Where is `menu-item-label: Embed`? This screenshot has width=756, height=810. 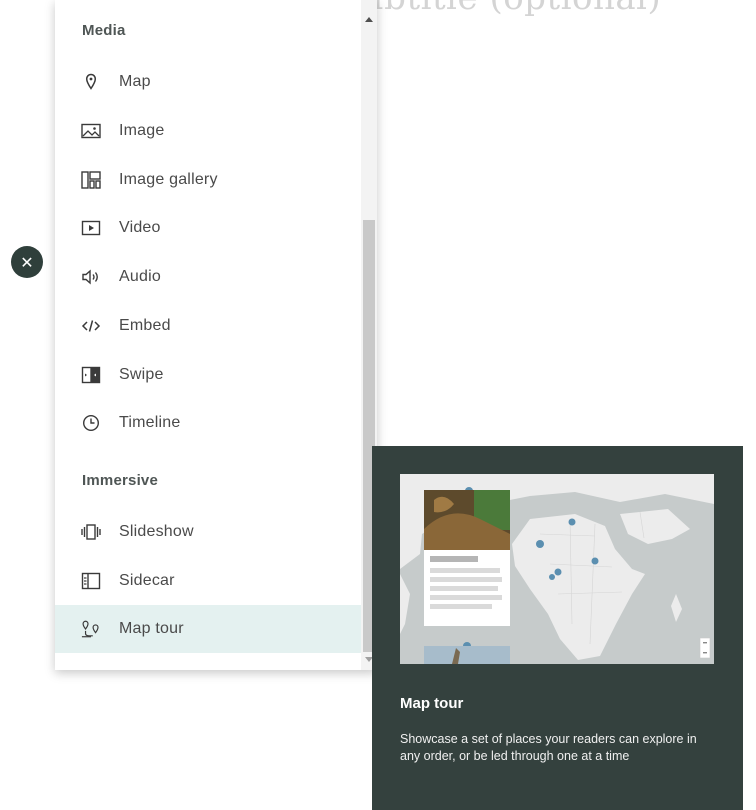 menu-item-label: Embed is located at coordinates (145, 325).